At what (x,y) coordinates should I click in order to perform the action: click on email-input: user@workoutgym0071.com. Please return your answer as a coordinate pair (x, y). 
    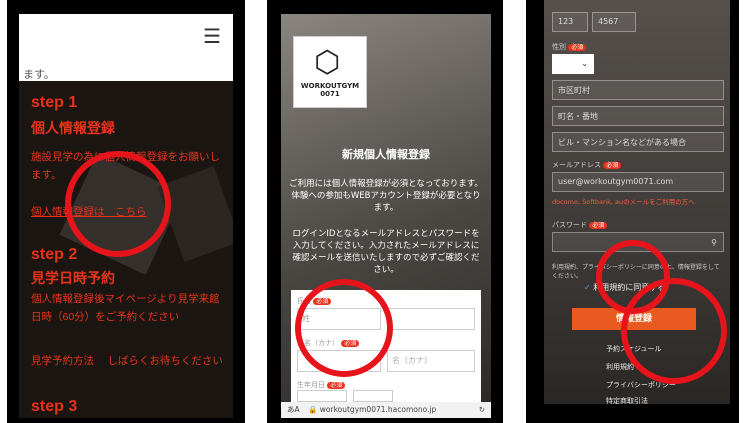
    Looking at the image, I should click on (638, 182).